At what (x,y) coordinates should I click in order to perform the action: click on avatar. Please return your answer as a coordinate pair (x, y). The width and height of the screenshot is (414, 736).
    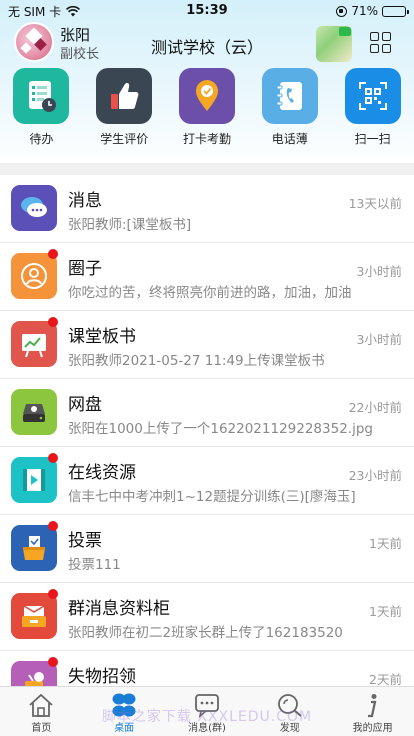
    Looking at the image, I should click on (34, 42).